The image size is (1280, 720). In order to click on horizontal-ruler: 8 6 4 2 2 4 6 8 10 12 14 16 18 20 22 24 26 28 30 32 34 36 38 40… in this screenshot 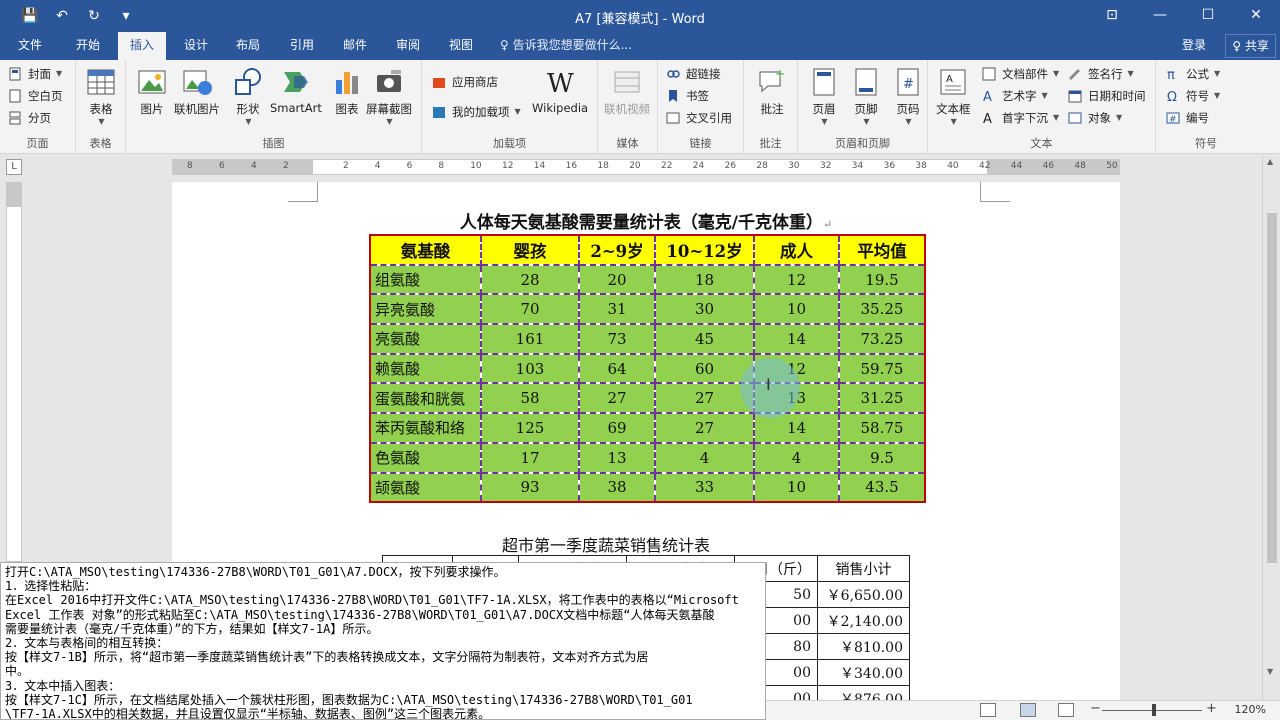, I will do `click(646, 167)`.